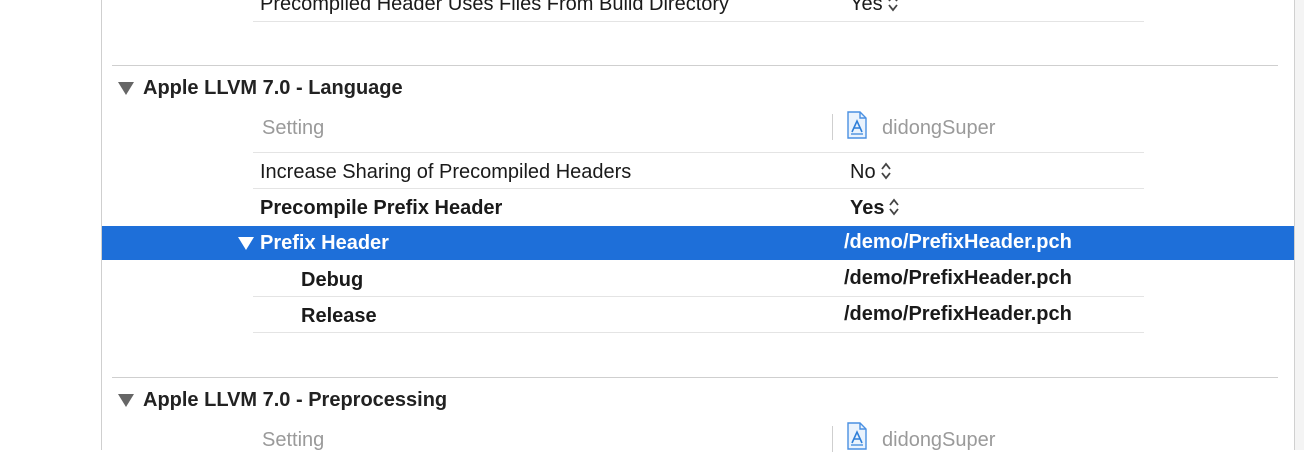 The image size is (1304, 455). I want to click on right-scroll-gutter, so click(1299, 225).